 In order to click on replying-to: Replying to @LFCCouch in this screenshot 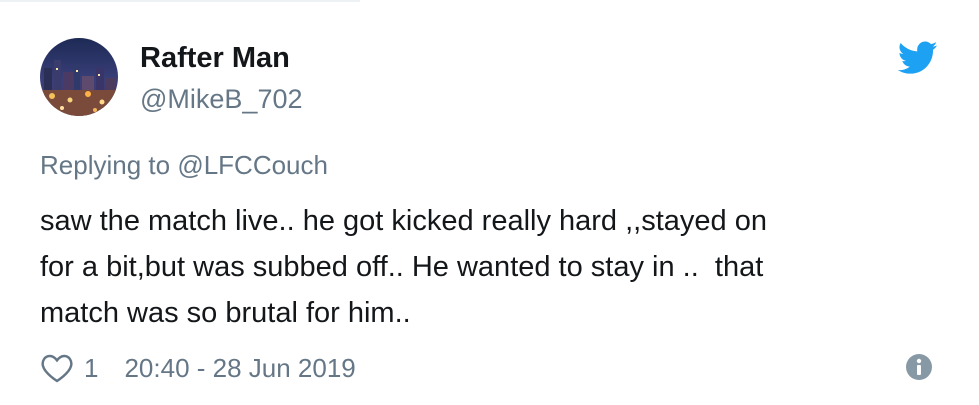, I will do `click(184, 165)`.